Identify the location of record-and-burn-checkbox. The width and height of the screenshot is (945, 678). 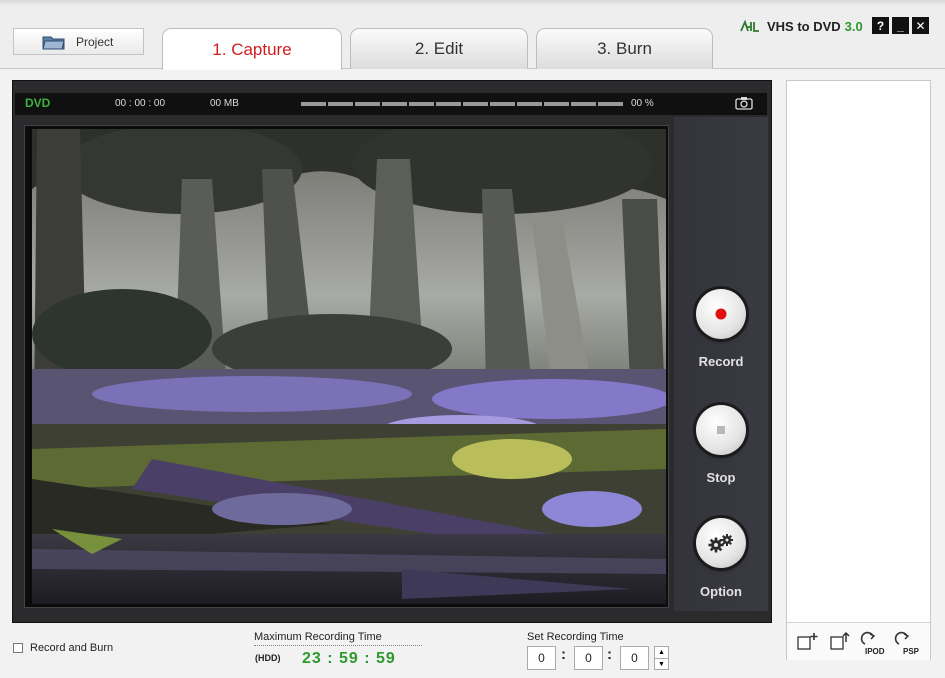
(18, 648).